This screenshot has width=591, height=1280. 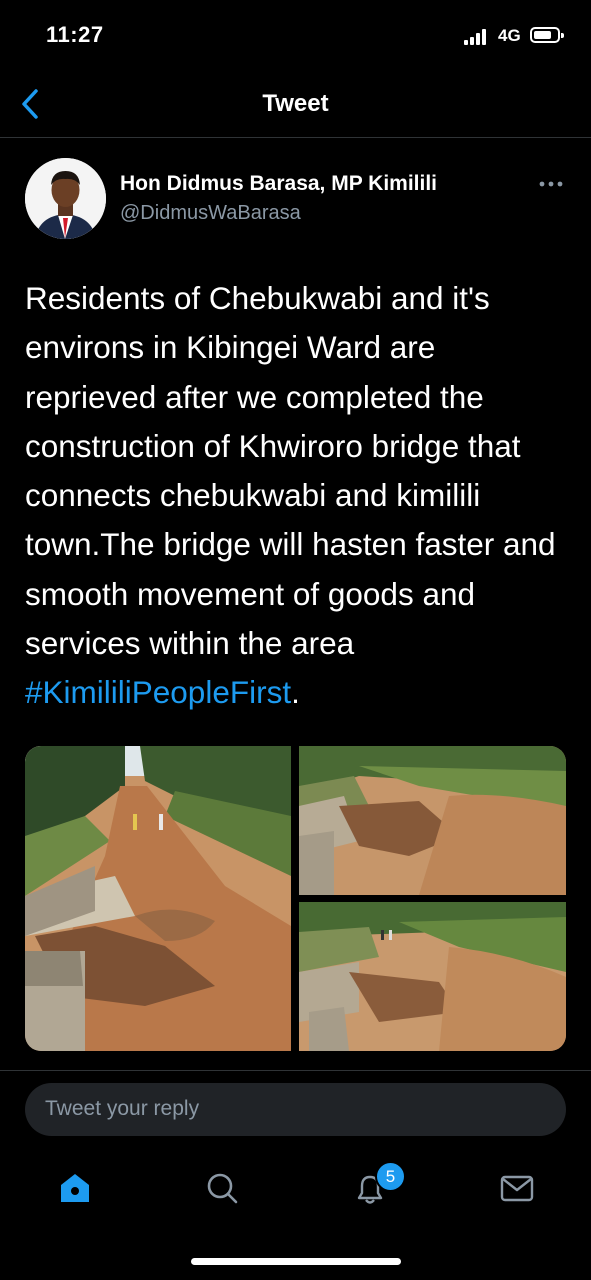 I want to click on search-icon, so click(x=222, y=1188).